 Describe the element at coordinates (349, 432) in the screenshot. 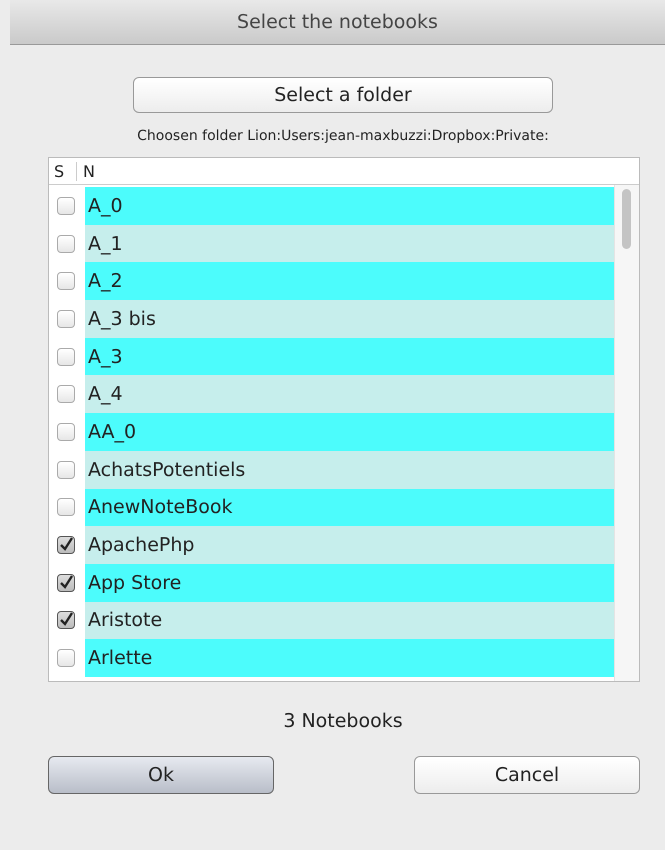

I see `notebook-name-cell: AA_0` at that location.